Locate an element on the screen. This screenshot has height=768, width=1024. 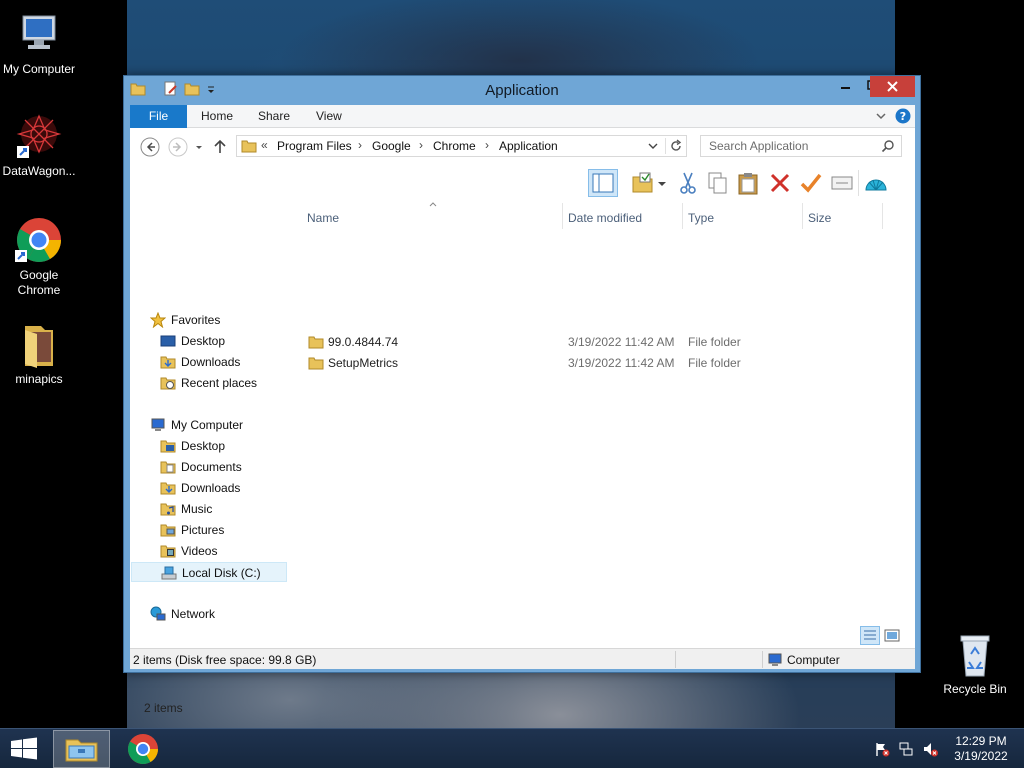
column-header-size: Size is located at coordinates (819, 218).